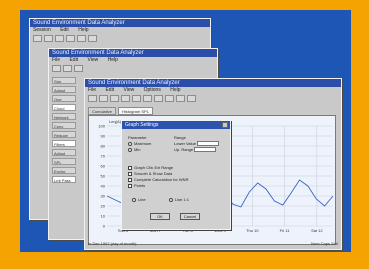 Image resolution: width=369 pixels, height=269 pixels. What do you see at coordinates (154, 167) in the screenshot?
I see `option-label: Graph Chk Ext Range` at bounding box center [154, 167].